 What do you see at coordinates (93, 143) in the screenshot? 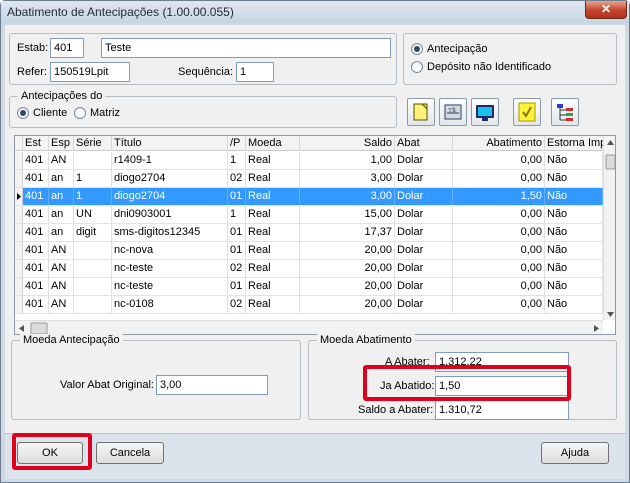
I see `col-header-serie: Série` at bounding box center [93, 143].